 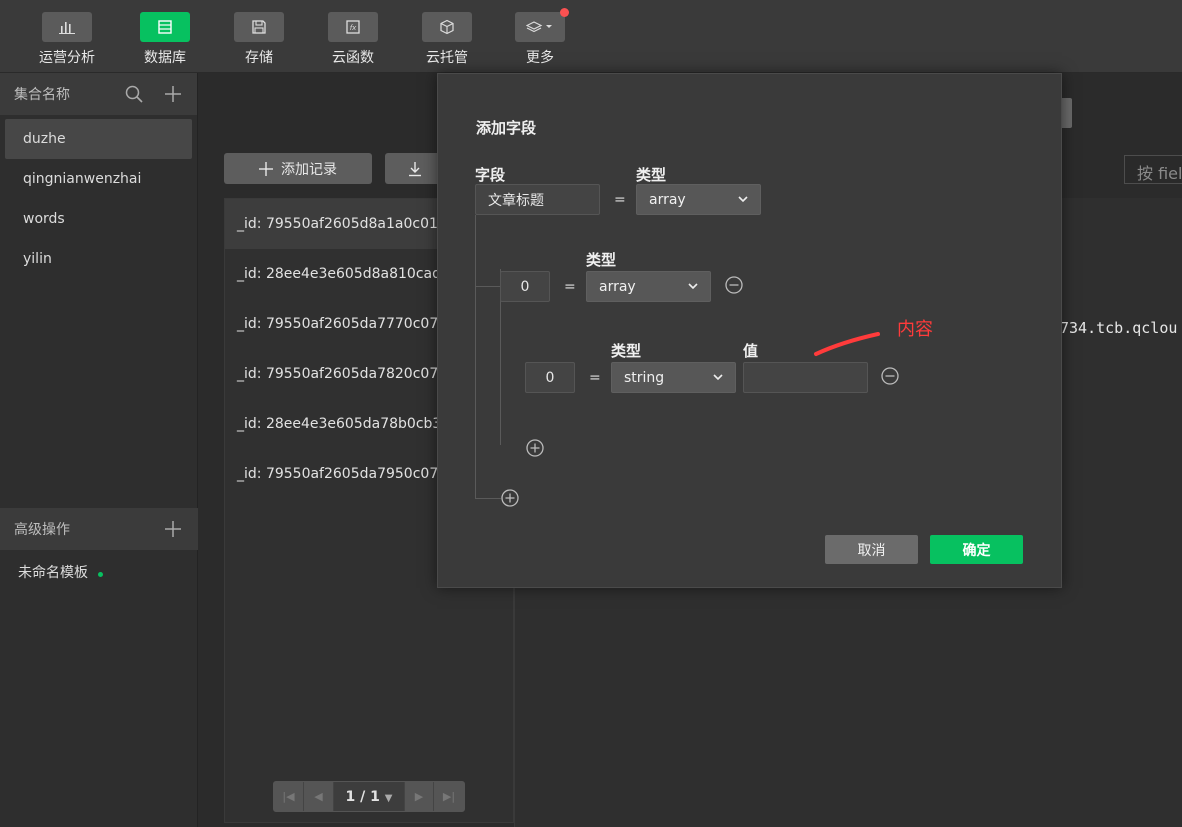 I want to click on field-label: 字段, so click(x=490, y=175).